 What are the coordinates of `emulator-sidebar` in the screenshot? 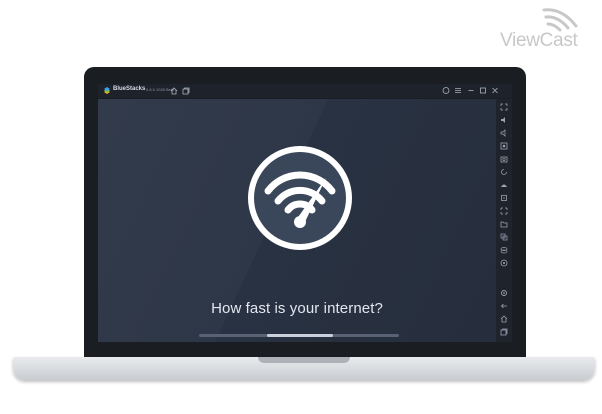 It's located at (504, 220).